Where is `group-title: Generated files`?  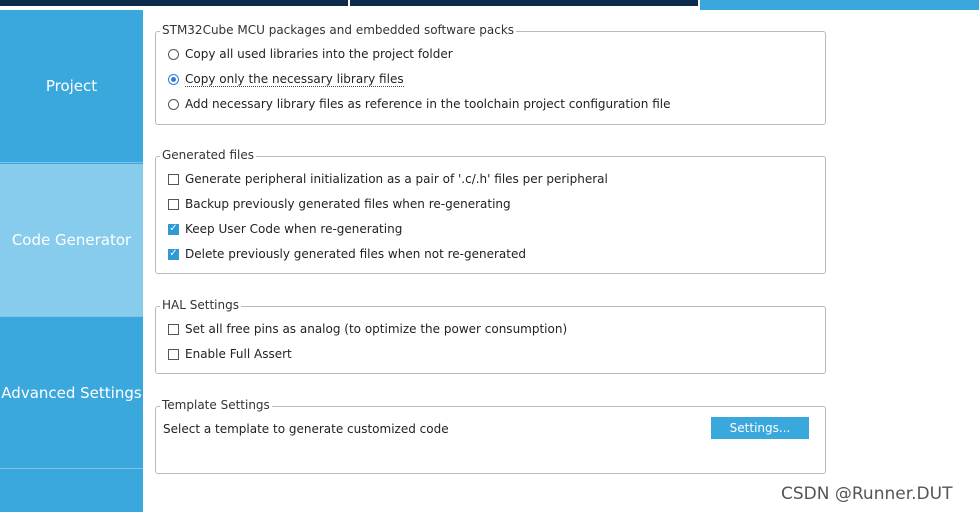
group-title: Generated files is located at coordinates (208, 155).